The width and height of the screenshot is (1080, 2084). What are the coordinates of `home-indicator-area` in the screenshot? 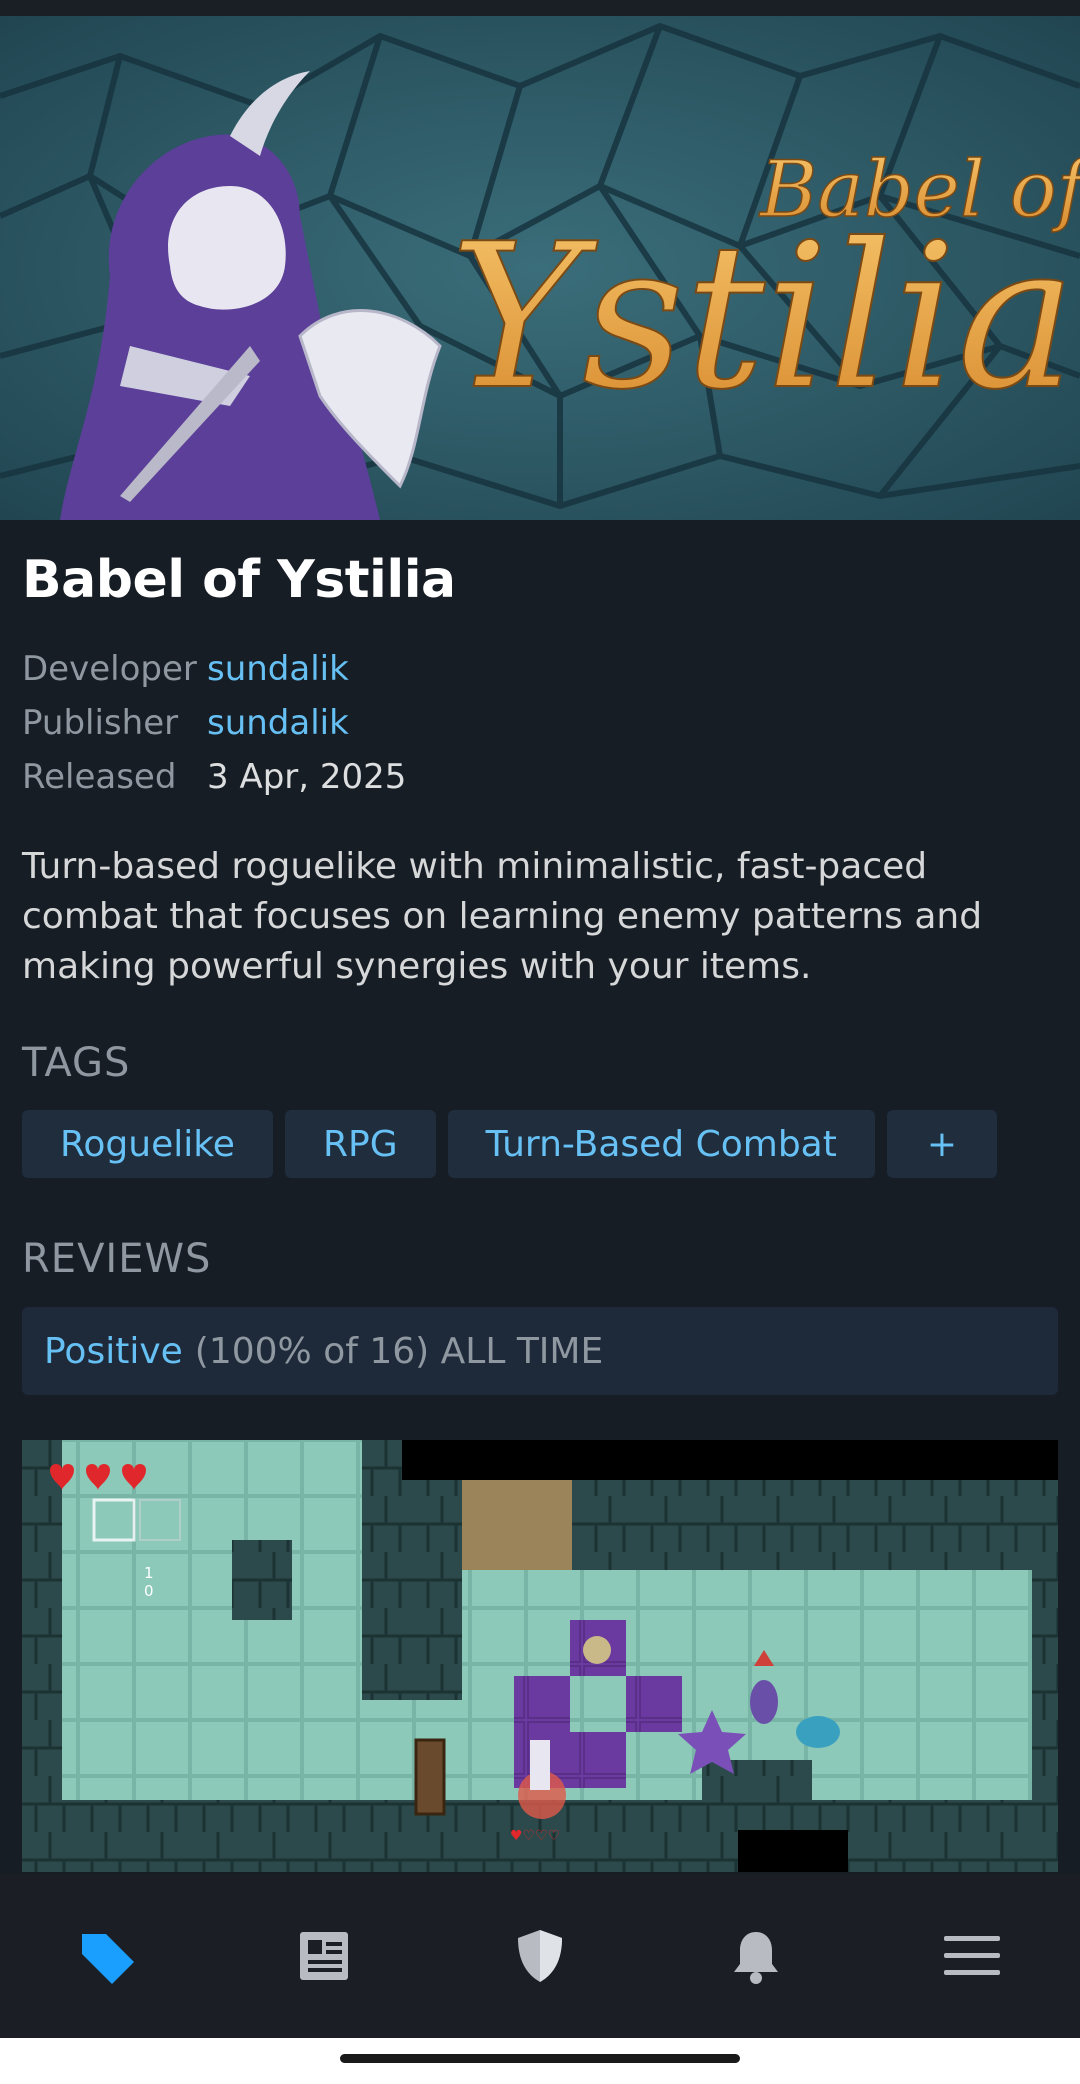 It's located at (540, 2061).